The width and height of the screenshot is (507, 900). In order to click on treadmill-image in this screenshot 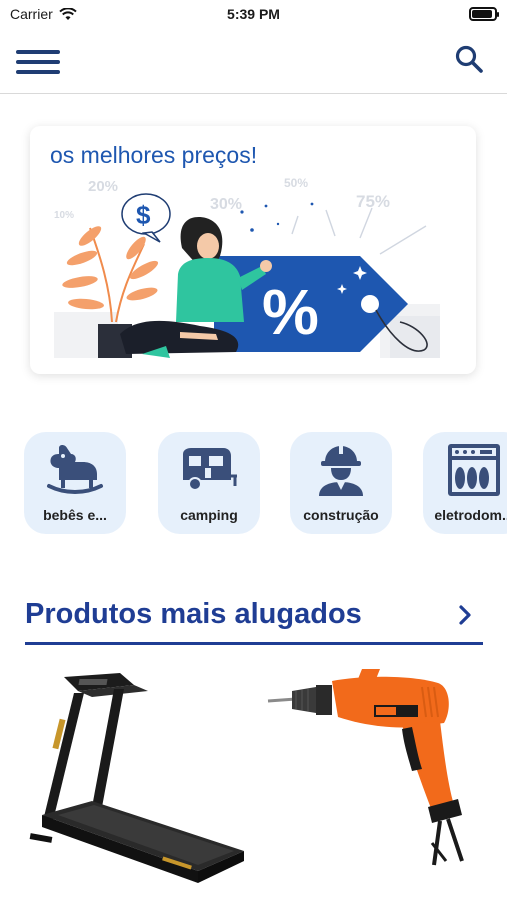, I will do `click(136, 778)`.